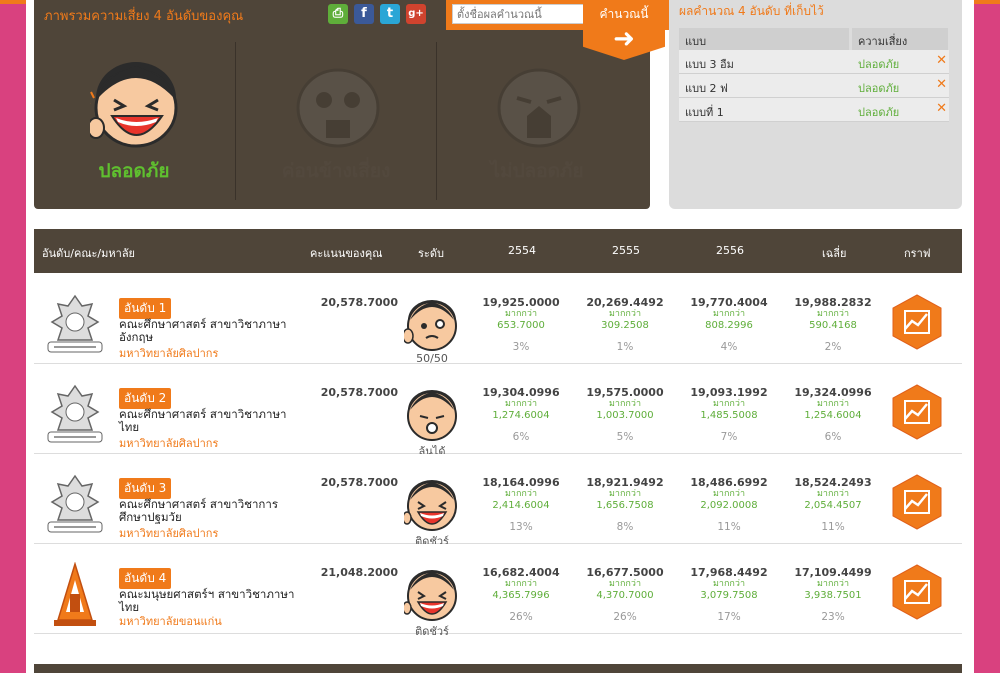 This screenshot has height=673, width=1000. I want to click on year-value: 19,925.0000, so click(521, 302).